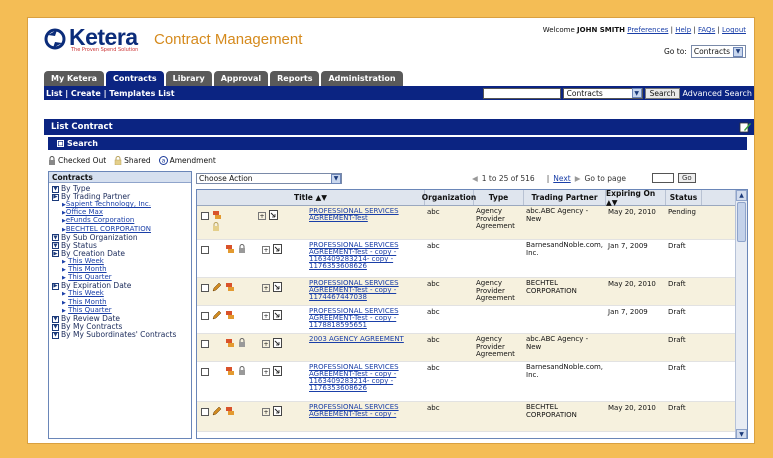  Describe the element at coordinates (741, 314) in the screenshot. I see `table-scrollbar: ▲ ▼` at that location.